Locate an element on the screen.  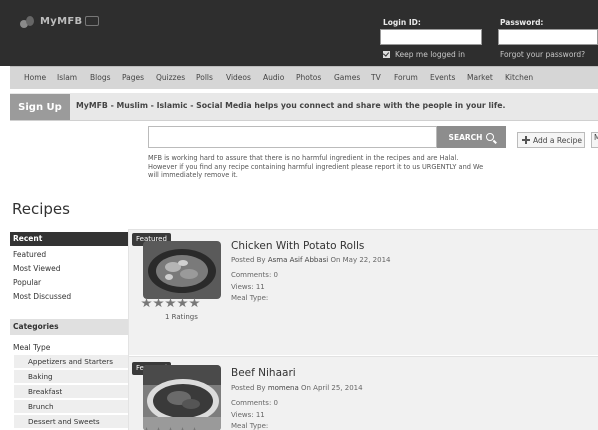
nav-item-blogs: Blogs is located at coordinates (100, 77).